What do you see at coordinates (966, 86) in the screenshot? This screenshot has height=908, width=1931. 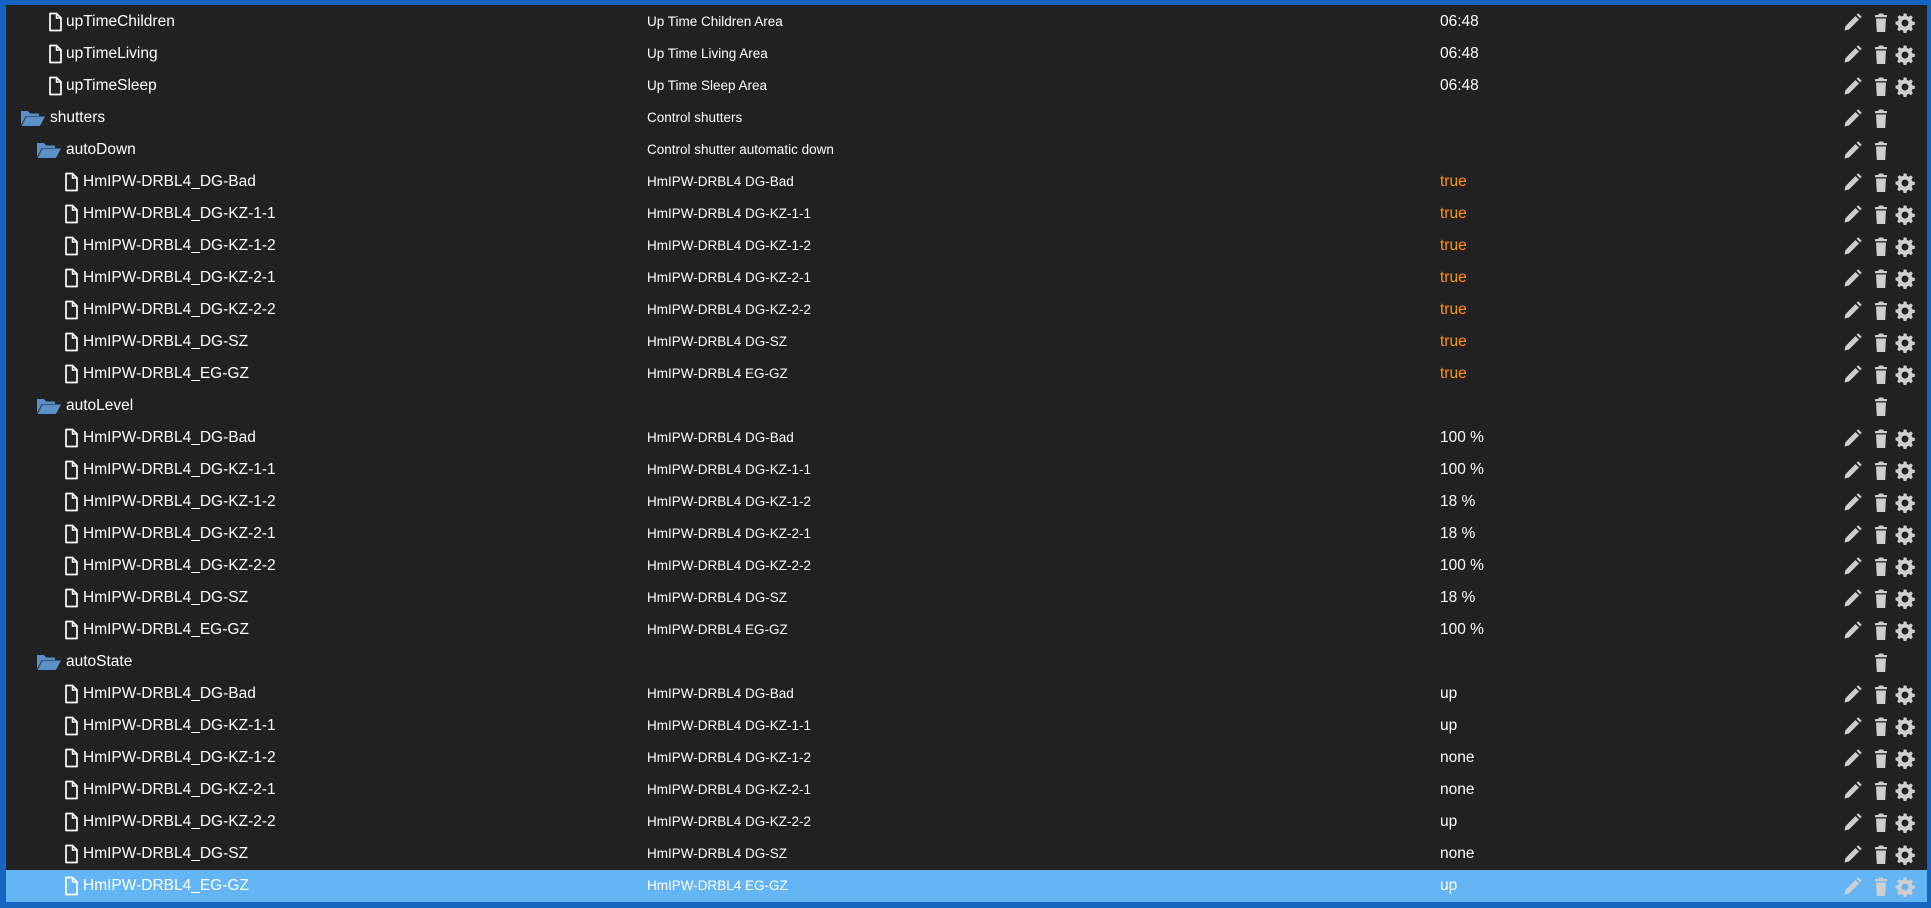 I see `tree-state-row: upTimeSleep Up Time Sleep Area 06:48` at bounding box center [966, 86].